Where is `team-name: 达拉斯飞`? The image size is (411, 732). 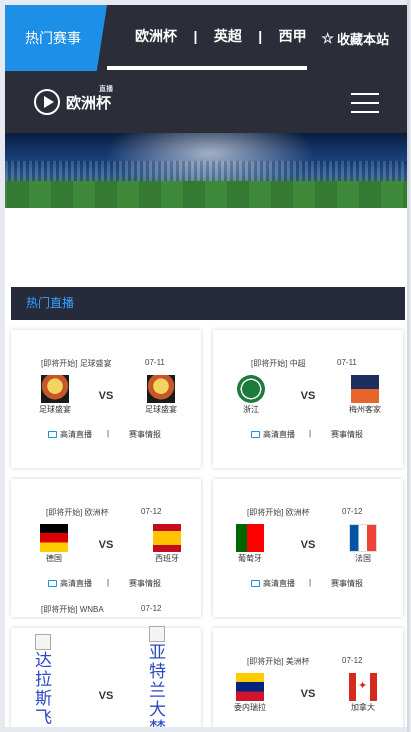 team-name: 达拉斯飞 is located at coordinates (43, 689).